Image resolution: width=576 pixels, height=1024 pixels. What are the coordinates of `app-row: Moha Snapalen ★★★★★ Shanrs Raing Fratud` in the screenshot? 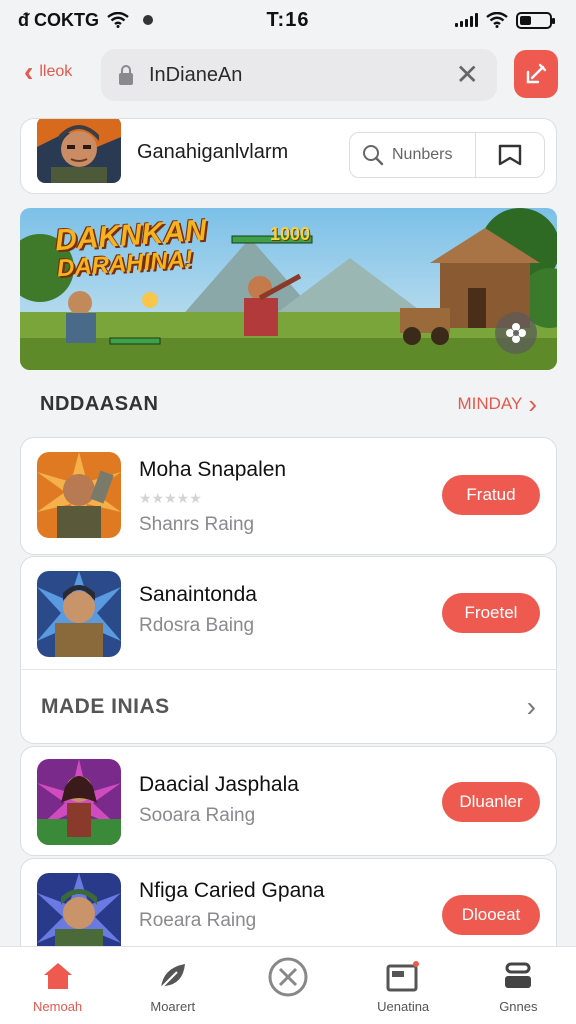 It's located at (288, 496).